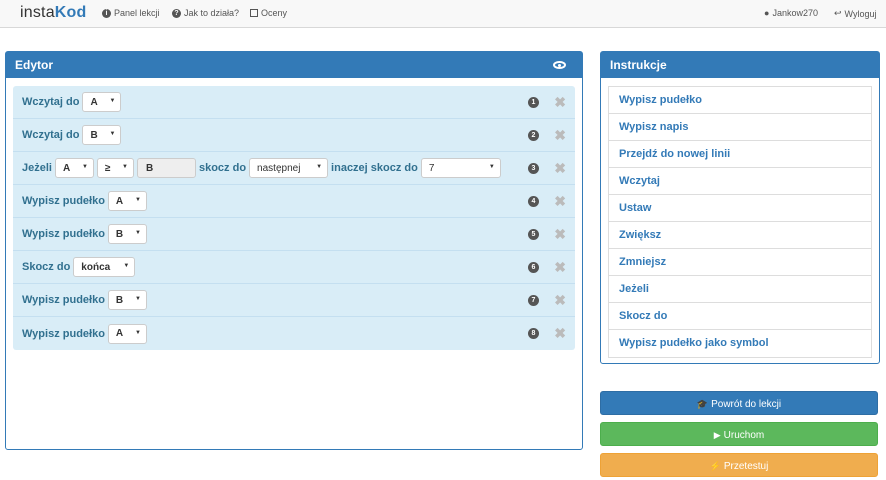 The width and height of the screenshot is (886, 480). What do you see at coordinates (855, 13) in the screenshot?
I see `nav-logout: ↩ Wyloguj` at bounding box center [855, 13].